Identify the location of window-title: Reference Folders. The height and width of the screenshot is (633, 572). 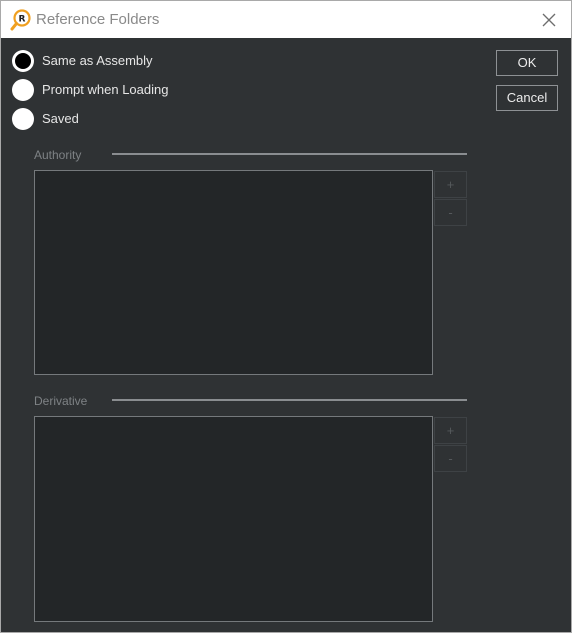
(98, 19).